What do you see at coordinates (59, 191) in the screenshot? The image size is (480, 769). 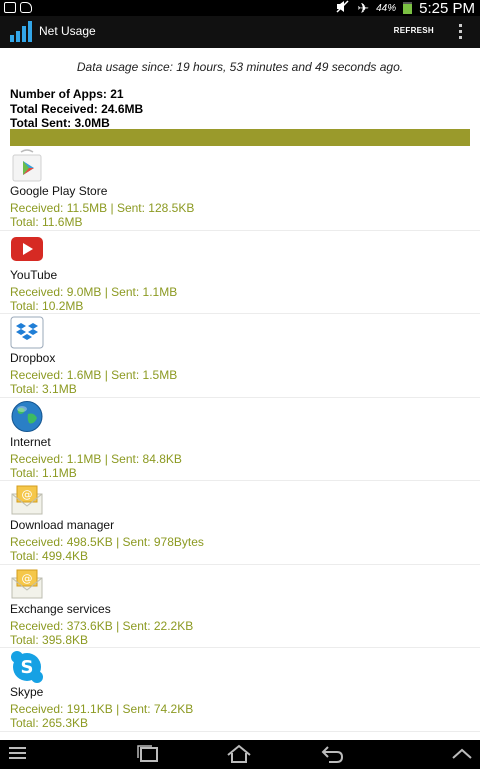 I see `app-name: Google Play Store` at bounding box center [59, 191].